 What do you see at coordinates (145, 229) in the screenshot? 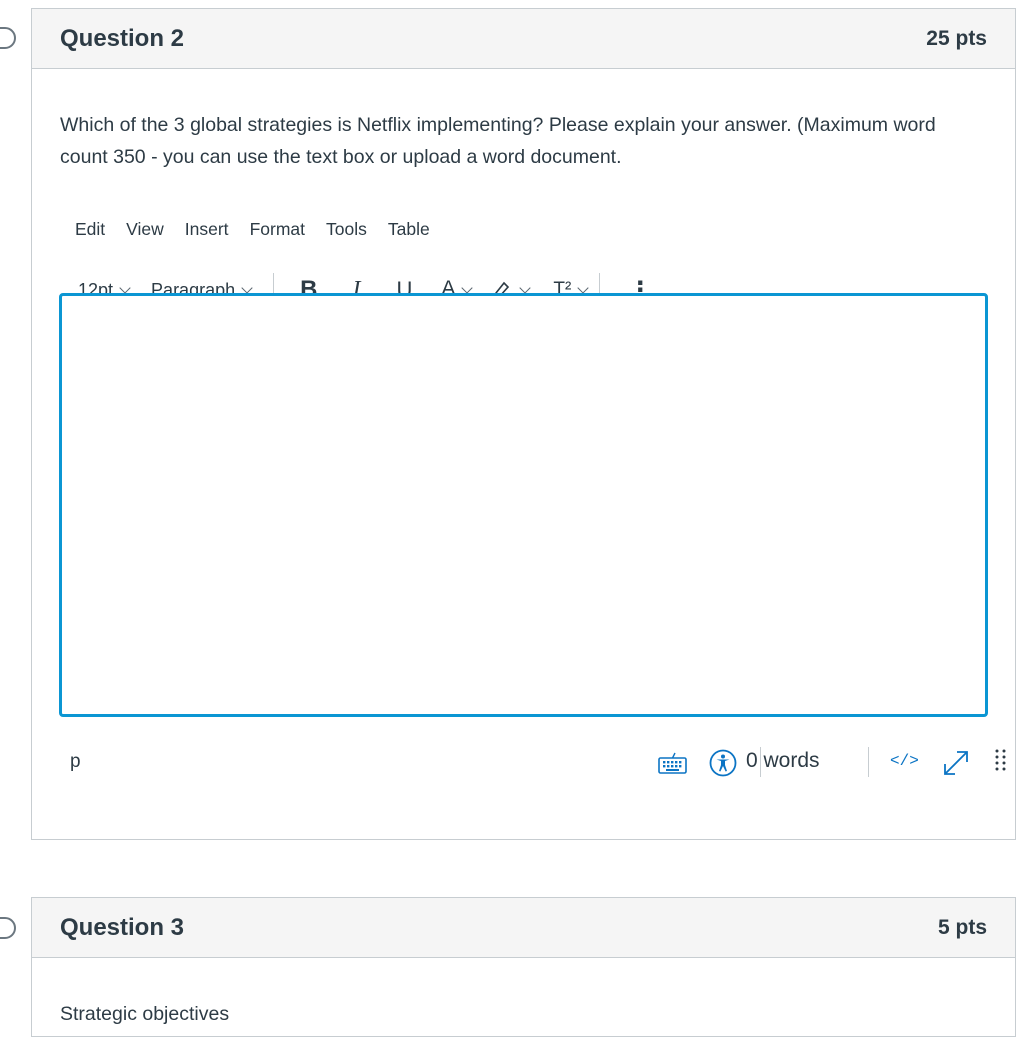
I see `menu-view: View` at bounding box center [145, 229].